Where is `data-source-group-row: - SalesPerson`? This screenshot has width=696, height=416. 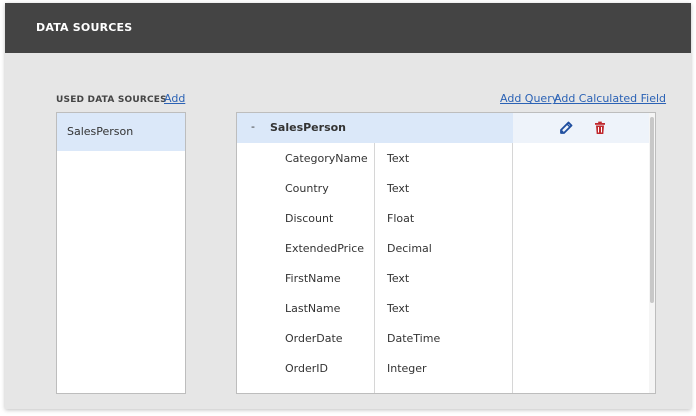 data-source-group-row: - SalesPerson is located at coordinates (443, 128).